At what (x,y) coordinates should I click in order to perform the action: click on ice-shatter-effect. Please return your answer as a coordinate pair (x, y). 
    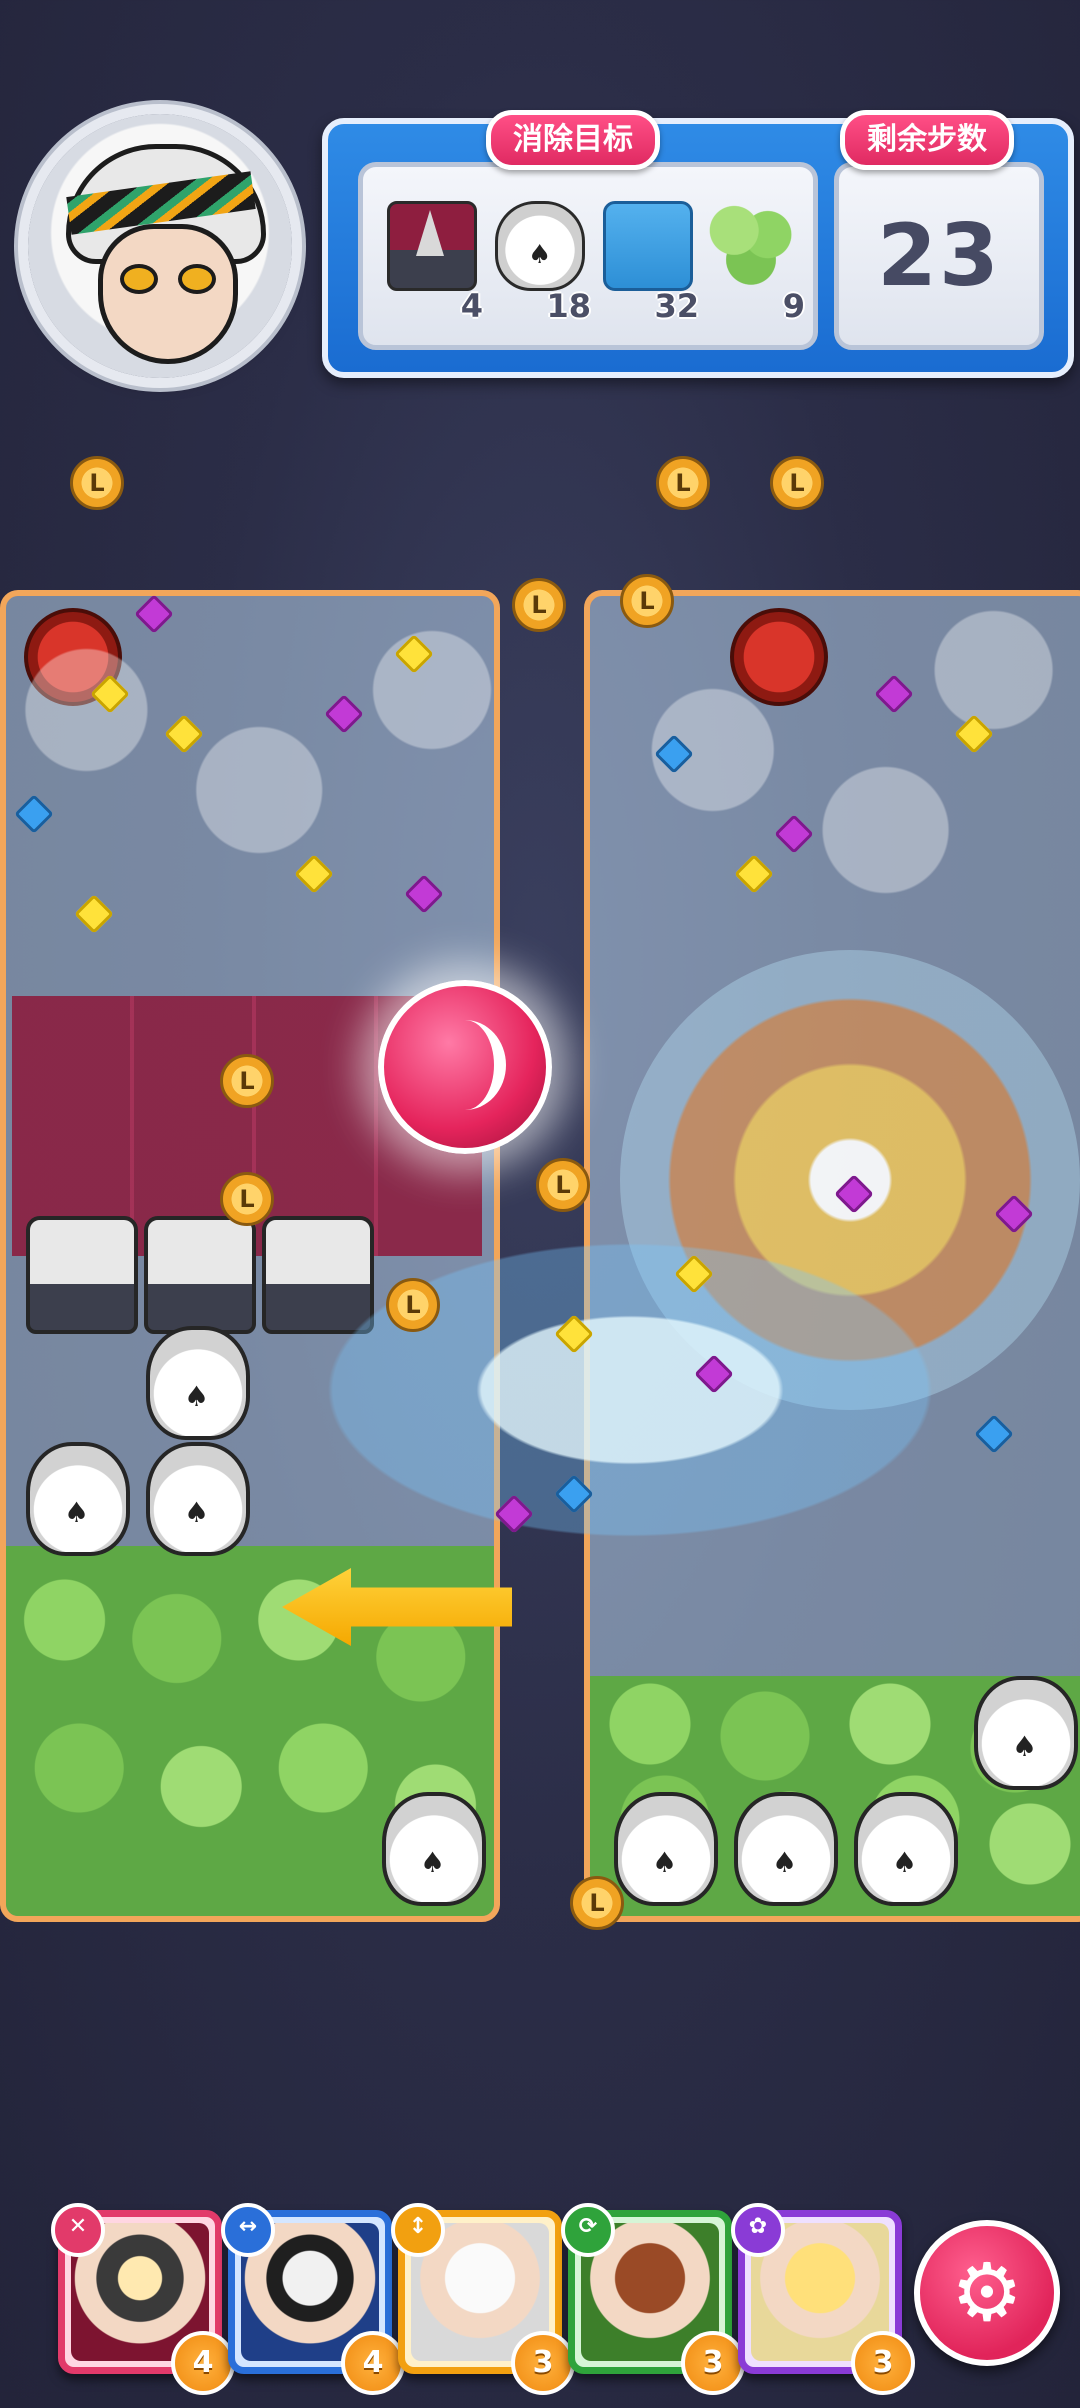
    Looking at the image, I should click on (630, 1390).